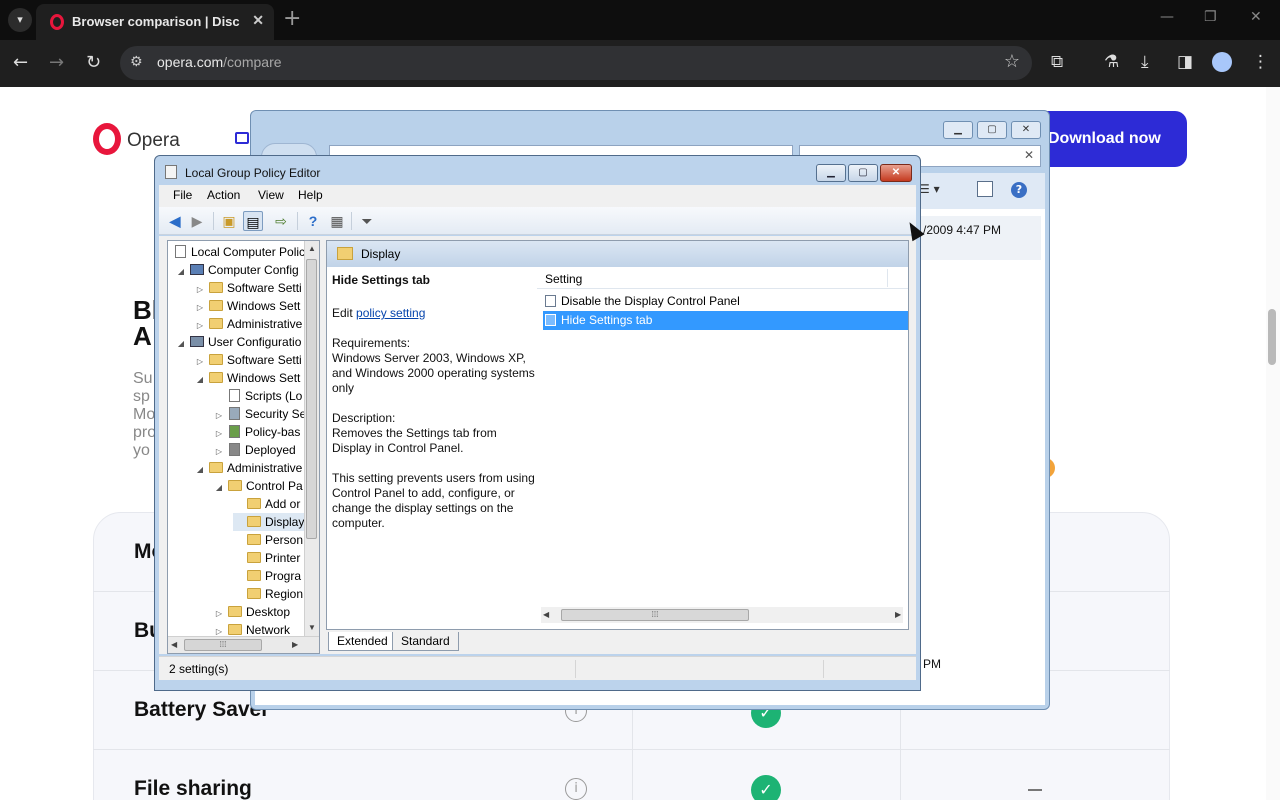 This screenshot has height=800, width=1280. What do you see at coordinates (725, 301) in the screenshot?
I see `list-item: Disable the Display Control Panel` at bounding box center [725, 301].